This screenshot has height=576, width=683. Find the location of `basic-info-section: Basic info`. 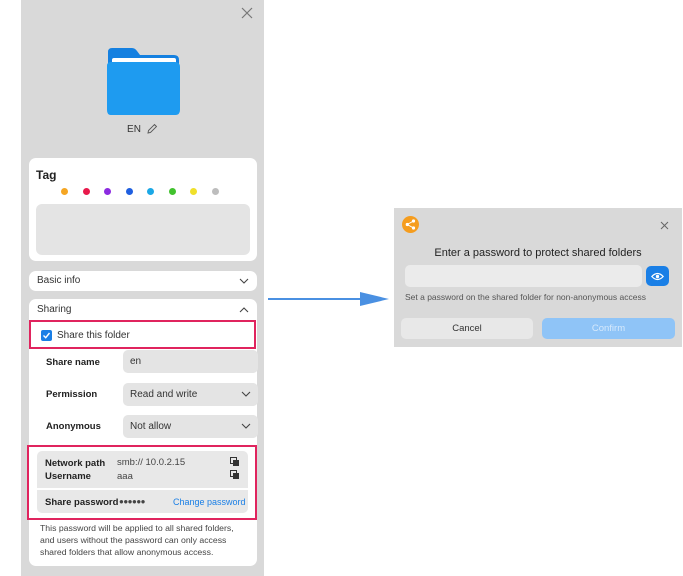

basic-info-section: Basic info is located at coordinates (143, 281).